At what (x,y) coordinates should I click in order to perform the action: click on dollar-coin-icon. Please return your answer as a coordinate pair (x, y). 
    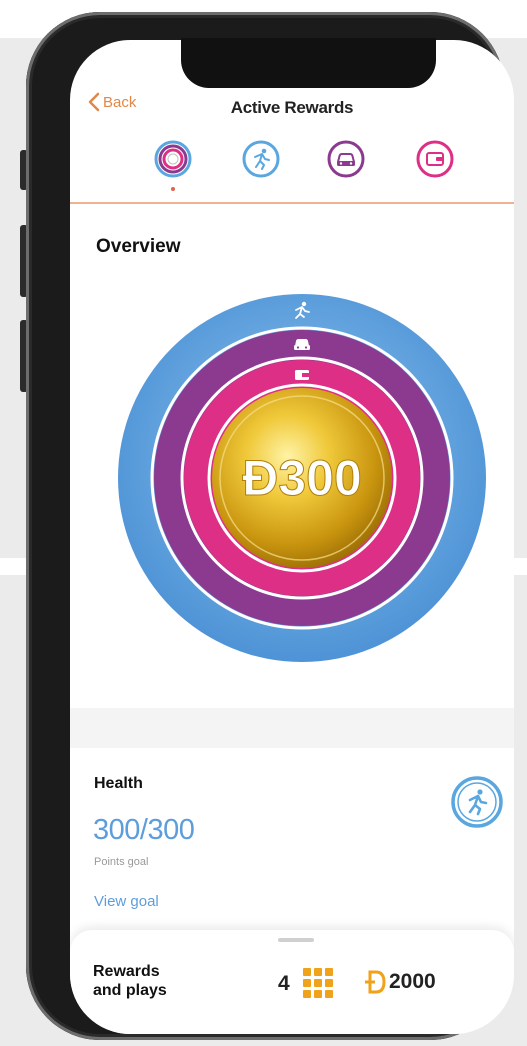
    Looking at the image, I should click on (375, 982).